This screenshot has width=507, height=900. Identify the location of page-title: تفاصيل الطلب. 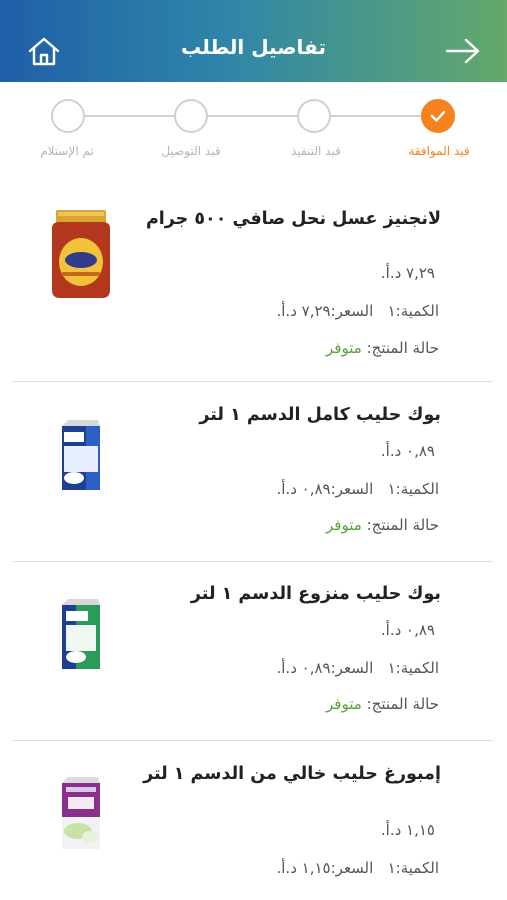
(253, 47).